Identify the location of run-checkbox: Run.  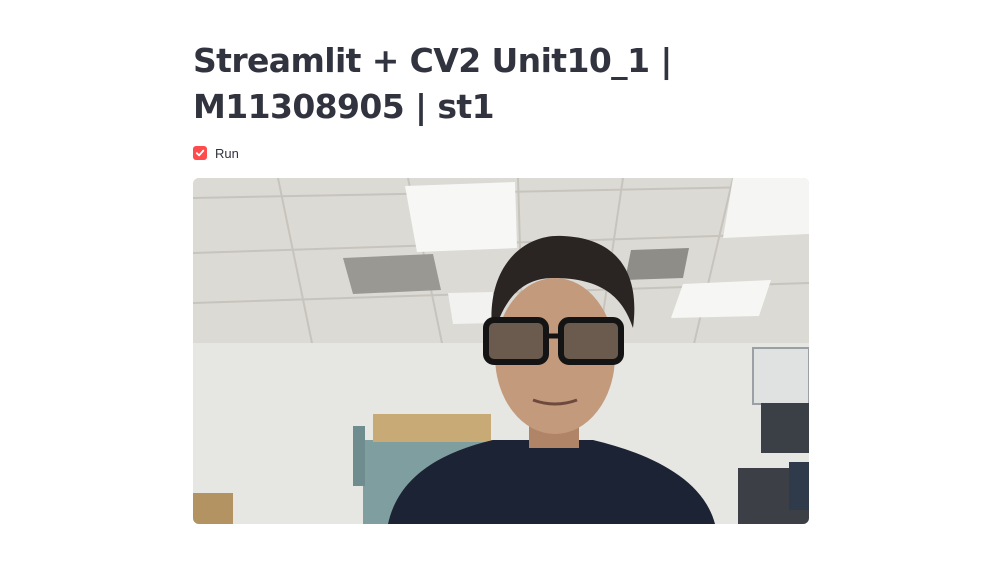
(216, 153).